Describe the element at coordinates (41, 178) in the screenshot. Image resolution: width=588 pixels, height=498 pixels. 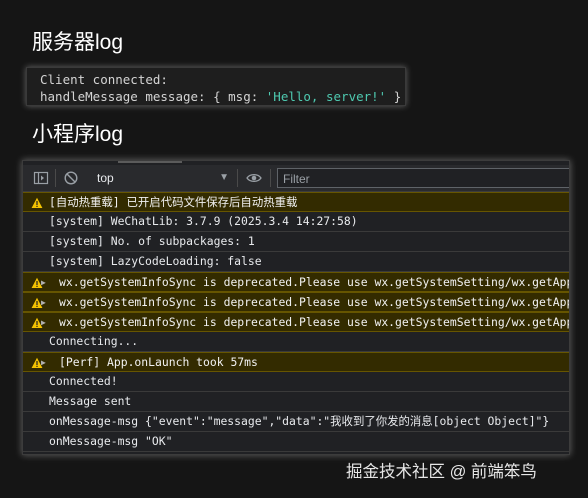
I see `sidebar-toggle-icon` at that location.